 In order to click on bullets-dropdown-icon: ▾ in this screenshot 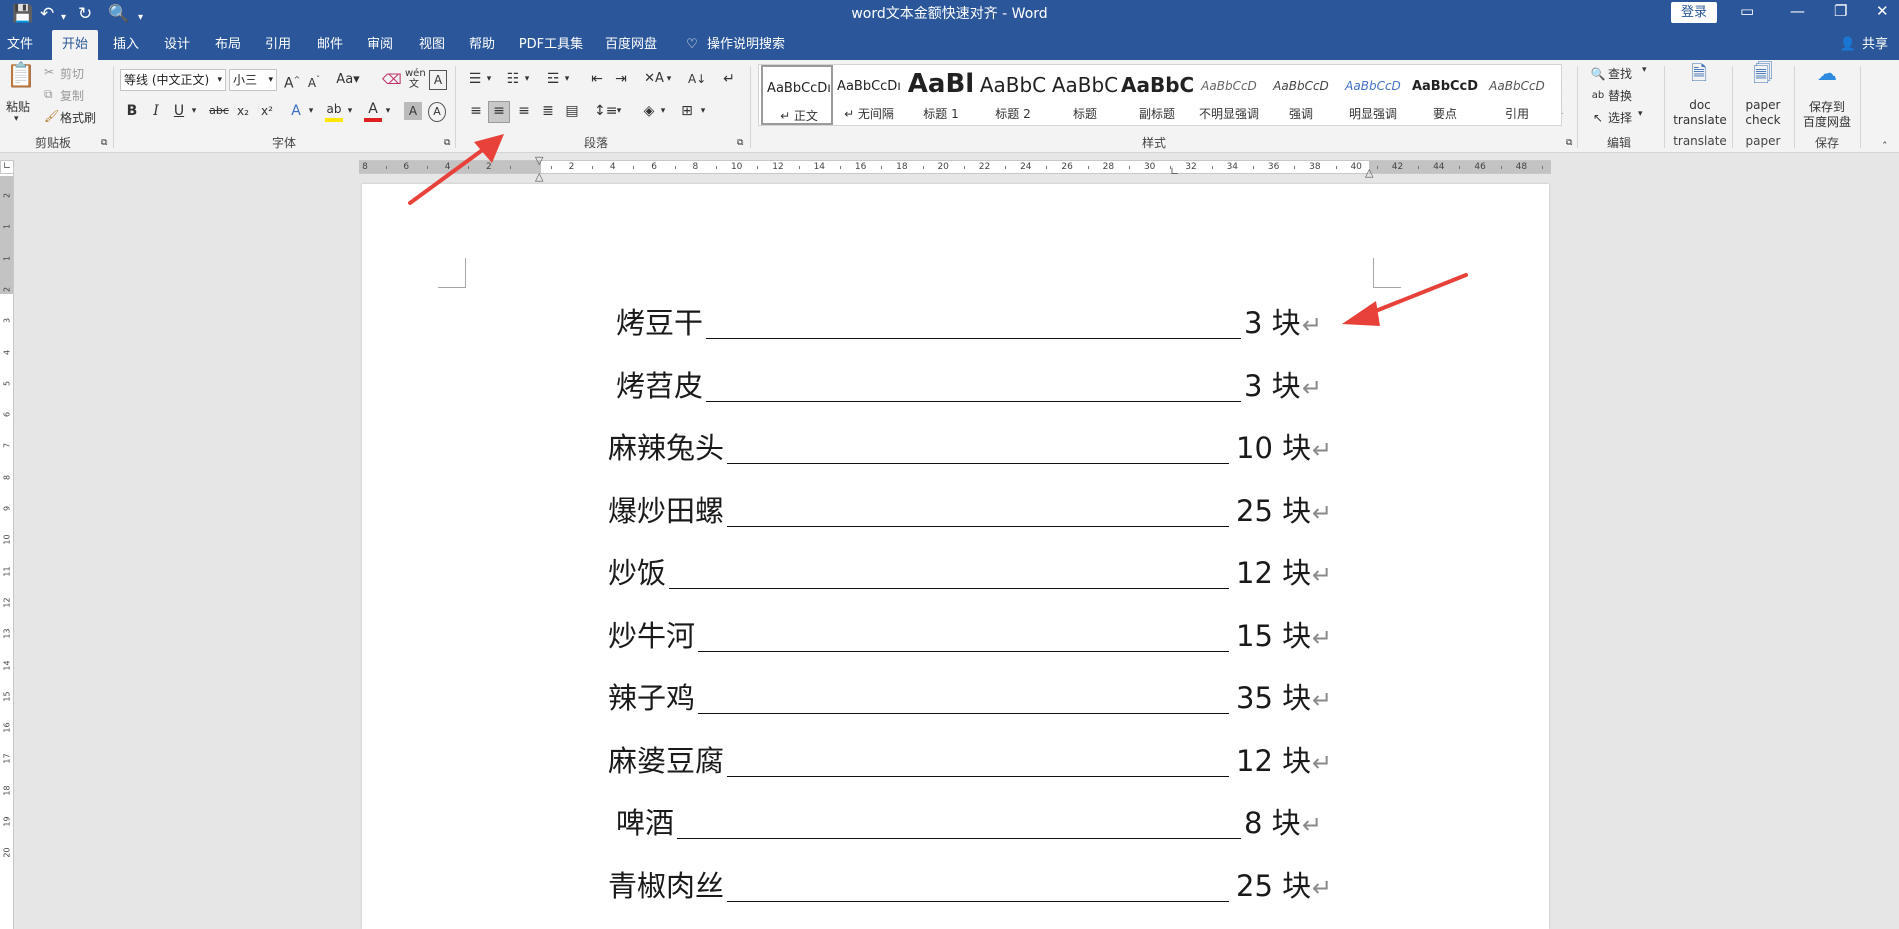, I will do `click(489, 79)`.